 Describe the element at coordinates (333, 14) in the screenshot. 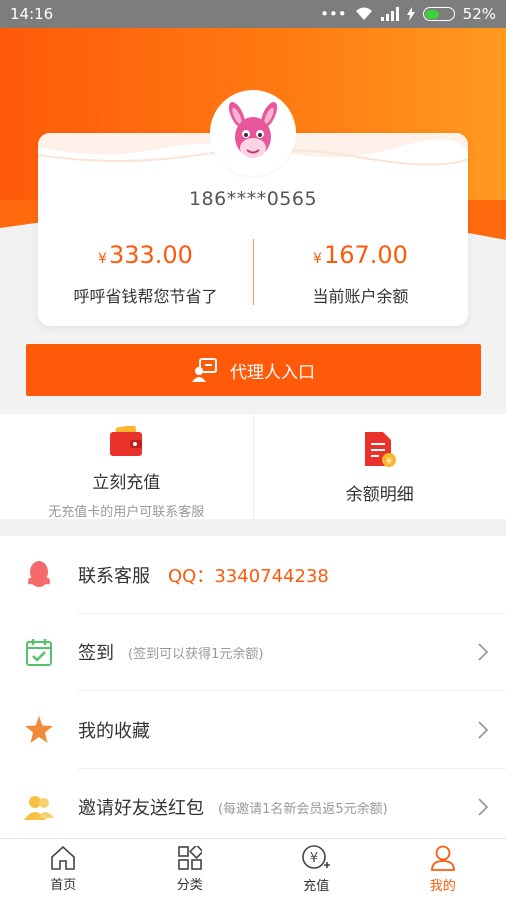

I see `more-dots-icon: •••` at that location.